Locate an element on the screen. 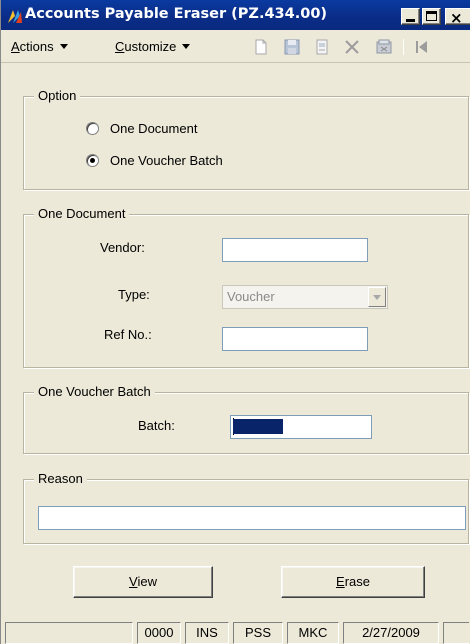  batch-label: Batch: is located at coordinates (156, 425).